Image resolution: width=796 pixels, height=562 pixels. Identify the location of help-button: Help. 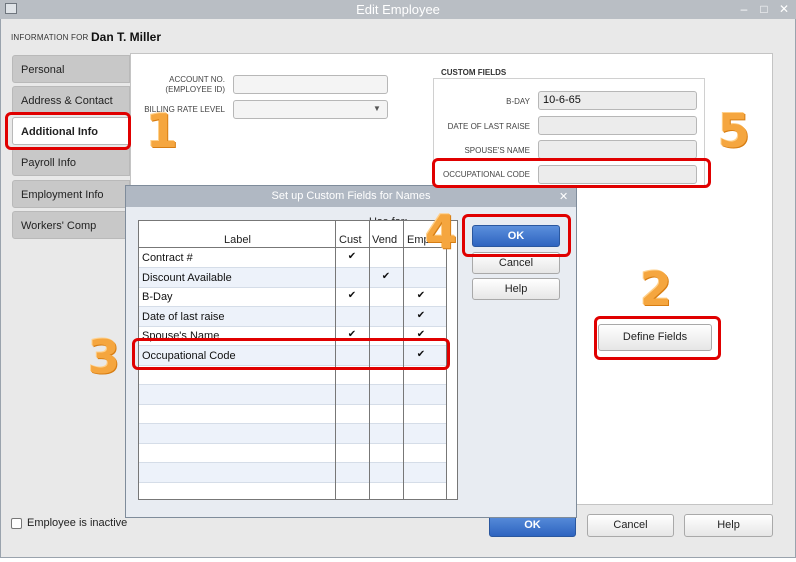
(728, 525).